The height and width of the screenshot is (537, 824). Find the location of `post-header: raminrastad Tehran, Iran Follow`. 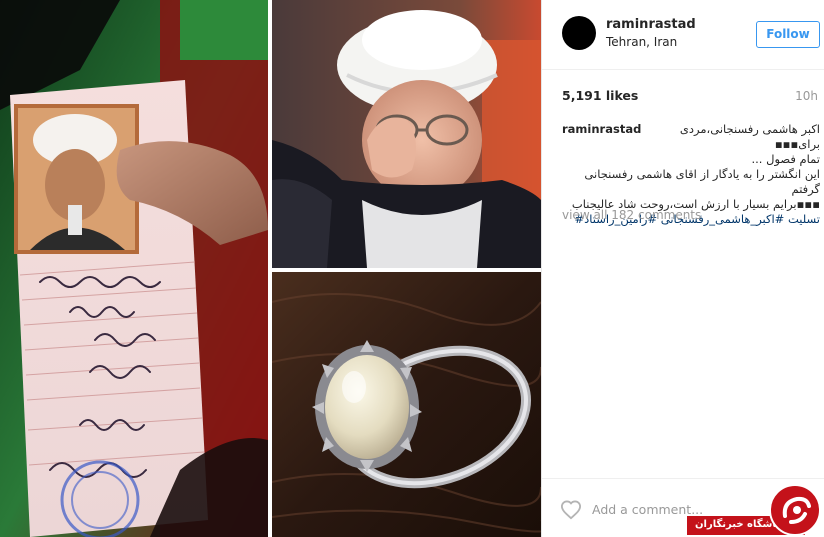

post-header: raminrastad Tehran, Iran Follow is located at coordinates (683, 35).